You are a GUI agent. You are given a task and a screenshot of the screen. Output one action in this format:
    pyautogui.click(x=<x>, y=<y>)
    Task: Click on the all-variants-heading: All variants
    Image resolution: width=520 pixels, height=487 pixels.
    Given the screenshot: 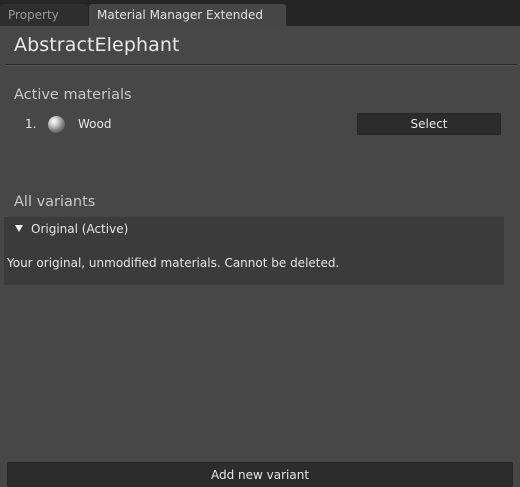 What is the action you would take?
    pyautogui.click(x=55, y=202)
    